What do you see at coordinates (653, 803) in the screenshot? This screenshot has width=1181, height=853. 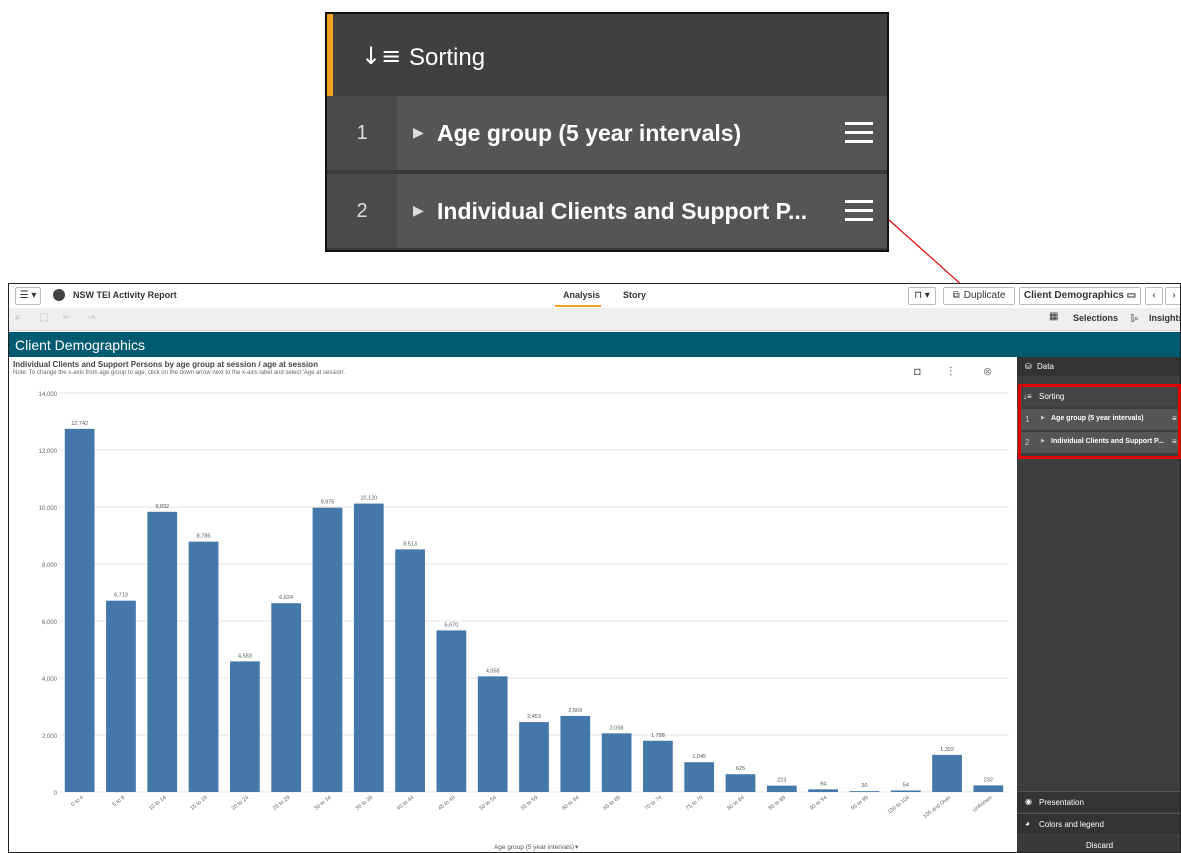 I see `x-tick-label: 70 to 74` at bounding box center [653, 803].